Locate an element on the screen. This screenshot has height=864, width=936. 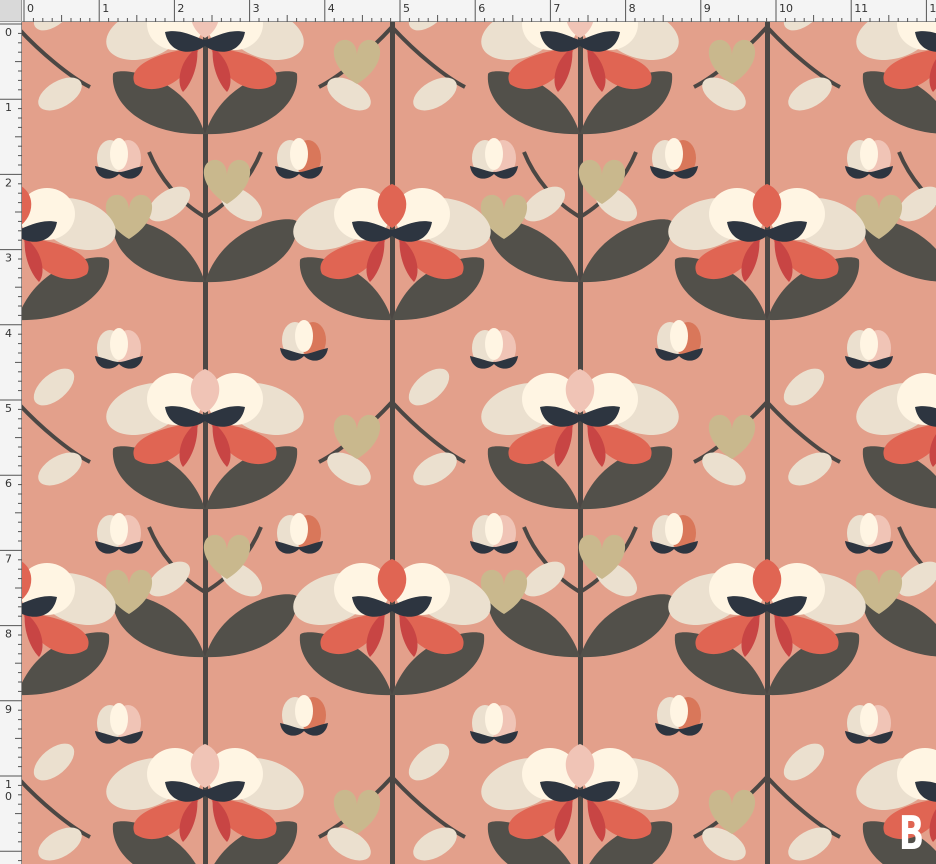
ruler-corner is located at coordinates (11, 11).